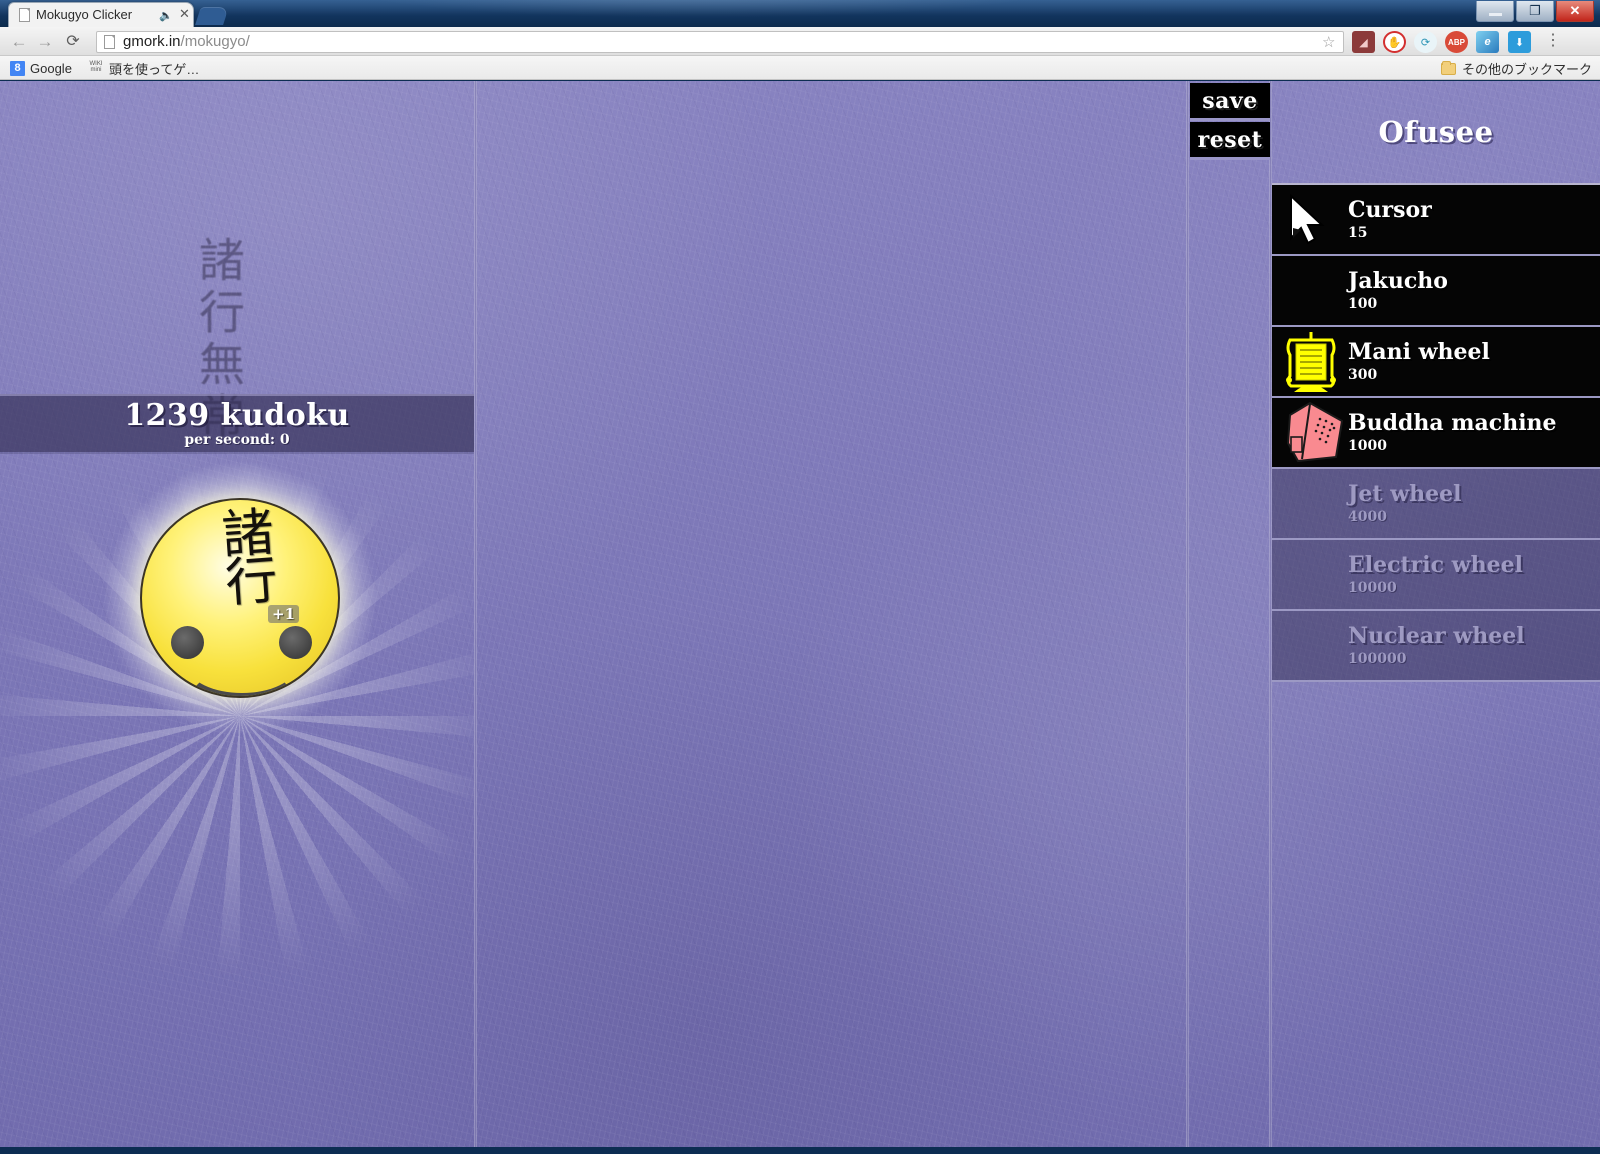 The width and height of the screenshot is (1600, 1154). I want to click on store-item-name: Buddha machine, so click(1452, 423).